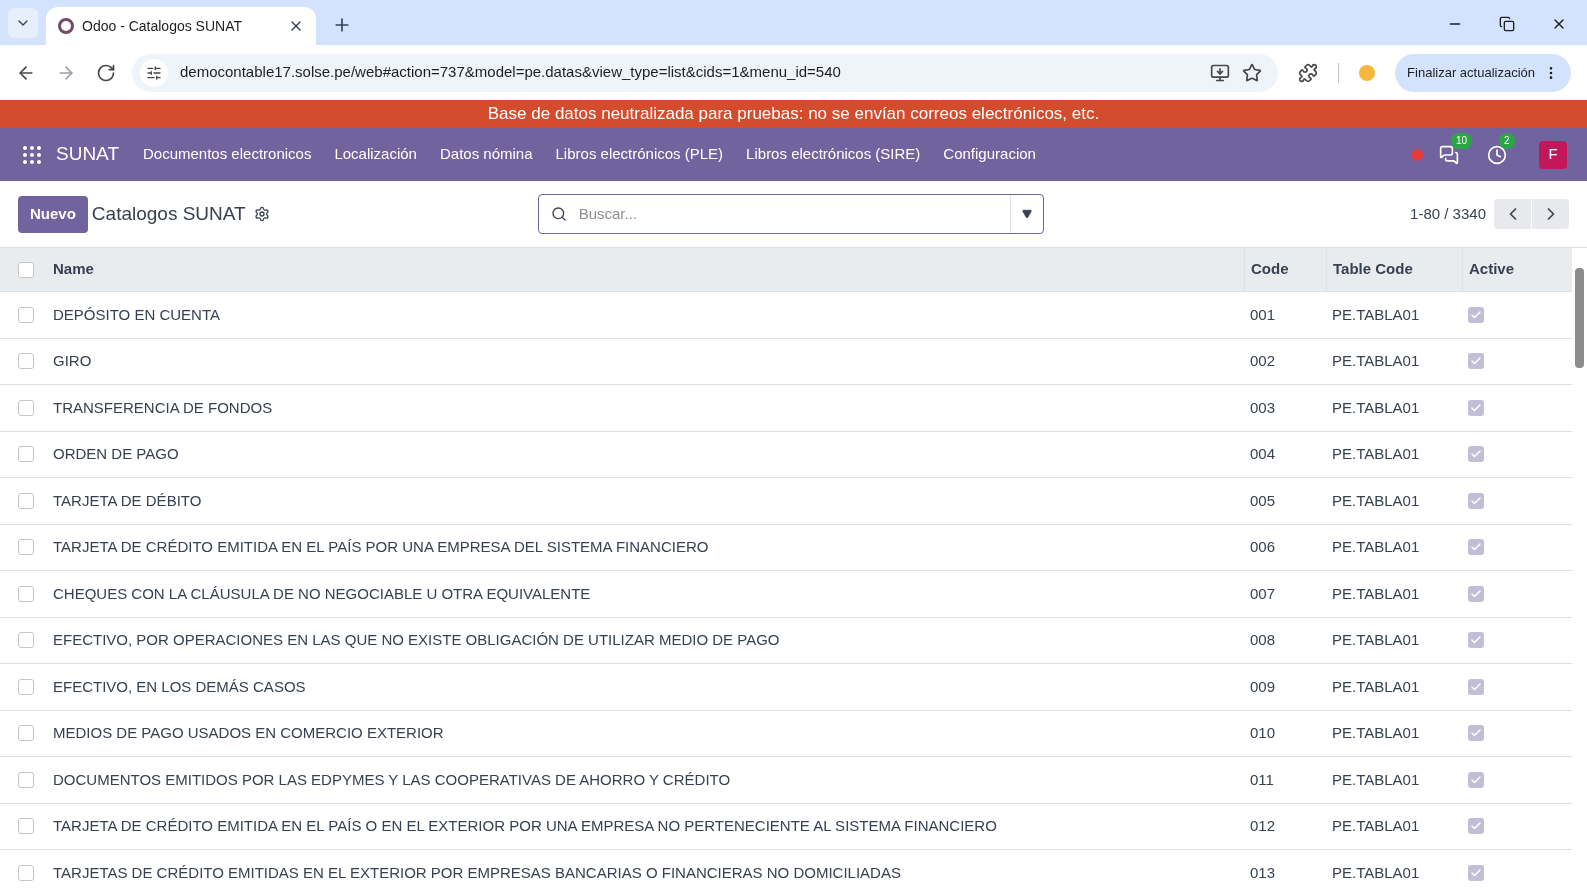  What do you see at coordinates (1285, 269) in the screenshot?
I see `column-header: Code` at bounding box center [1285, 269].